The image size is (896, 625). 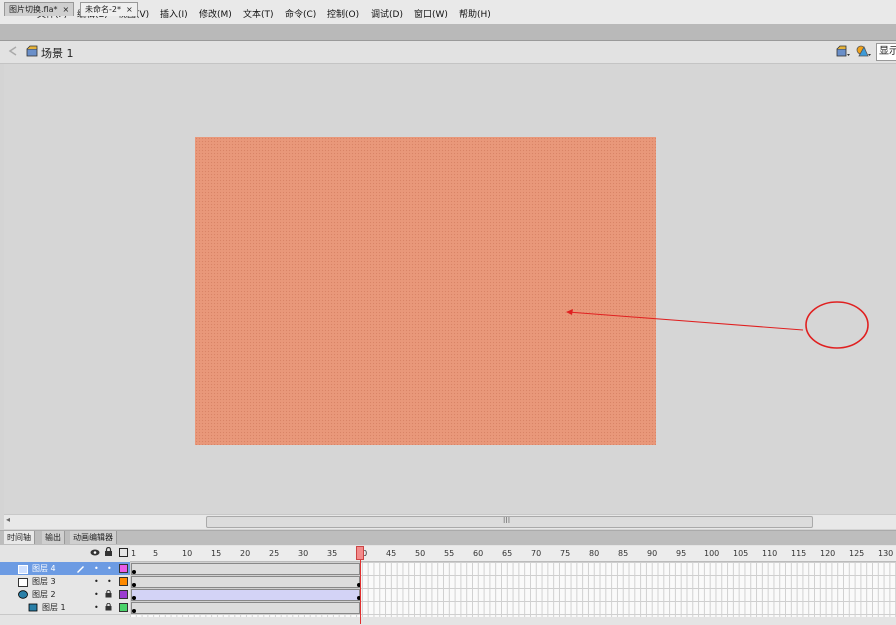 What do you see at coordinates (799, 553) in the screenshot?
I see `frame-number: 115` at bounding box center [799, 553].